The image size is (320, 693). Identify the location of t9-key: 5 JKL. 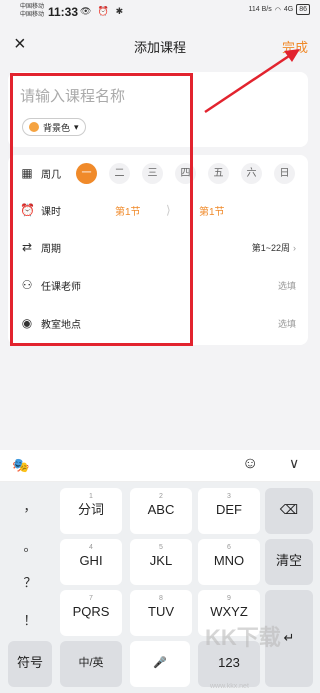
(161, 562).